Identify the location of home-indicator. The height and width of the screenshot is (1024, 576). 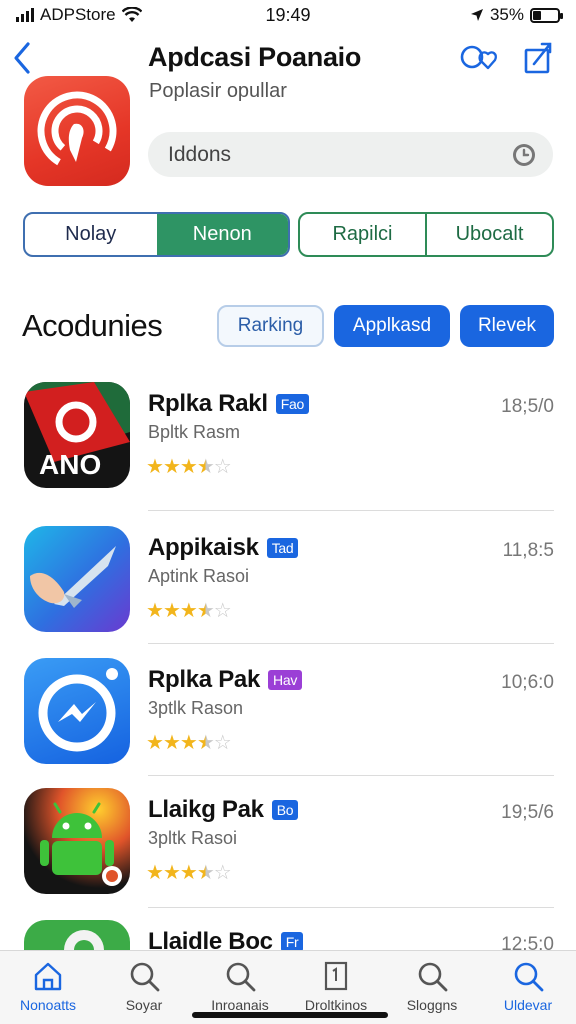
(290, 1015).